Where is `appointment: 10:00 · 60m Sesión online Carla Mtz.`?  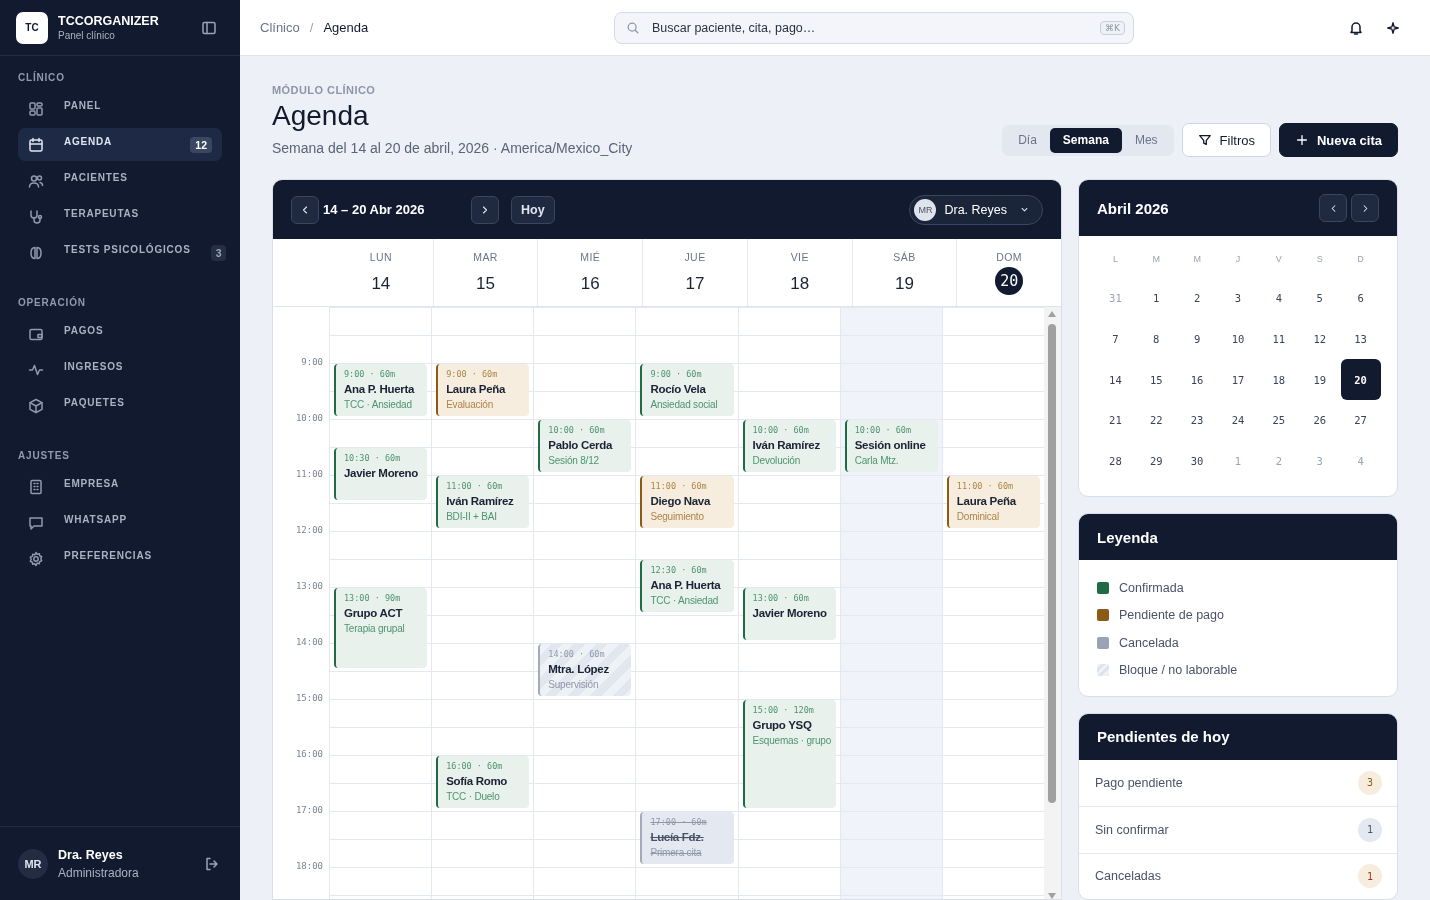 appointment: 10:00 · 60m Sesión online Carla Mtz. is located at coordinates (891, 446).